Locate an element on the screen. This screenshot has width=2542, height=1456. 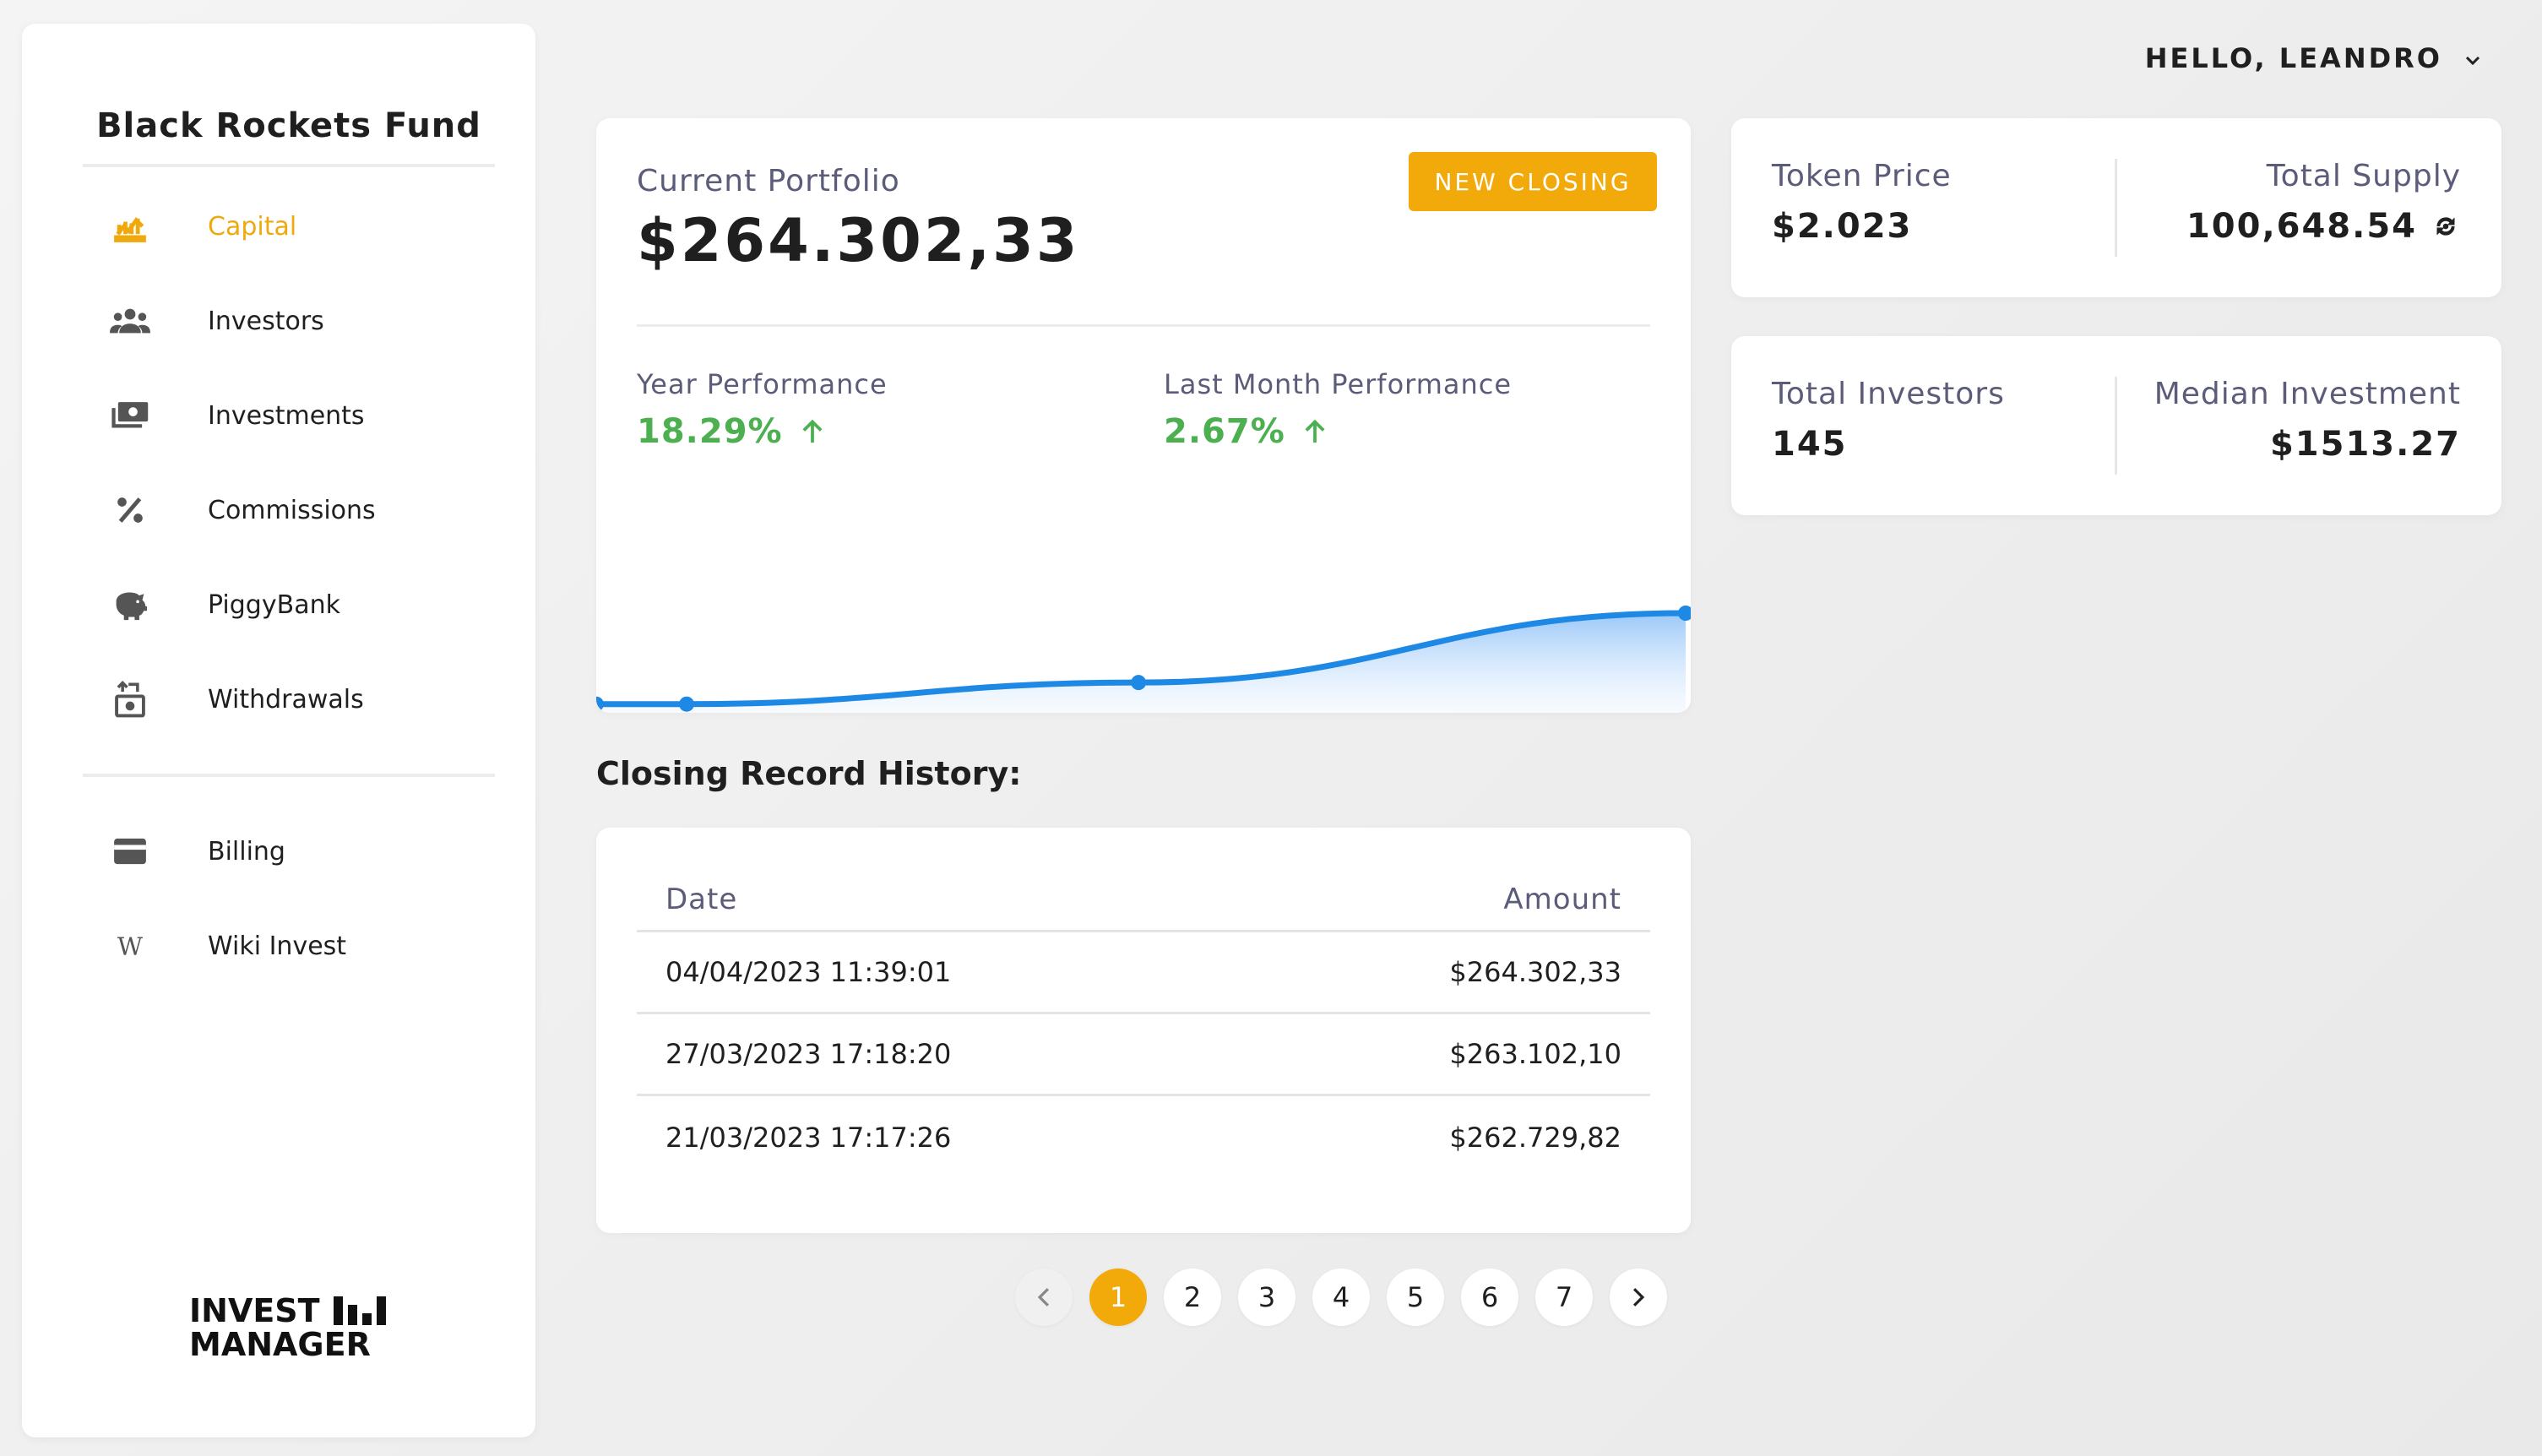
sidebar-item-label: Investments is located at coordinates (286, 415).